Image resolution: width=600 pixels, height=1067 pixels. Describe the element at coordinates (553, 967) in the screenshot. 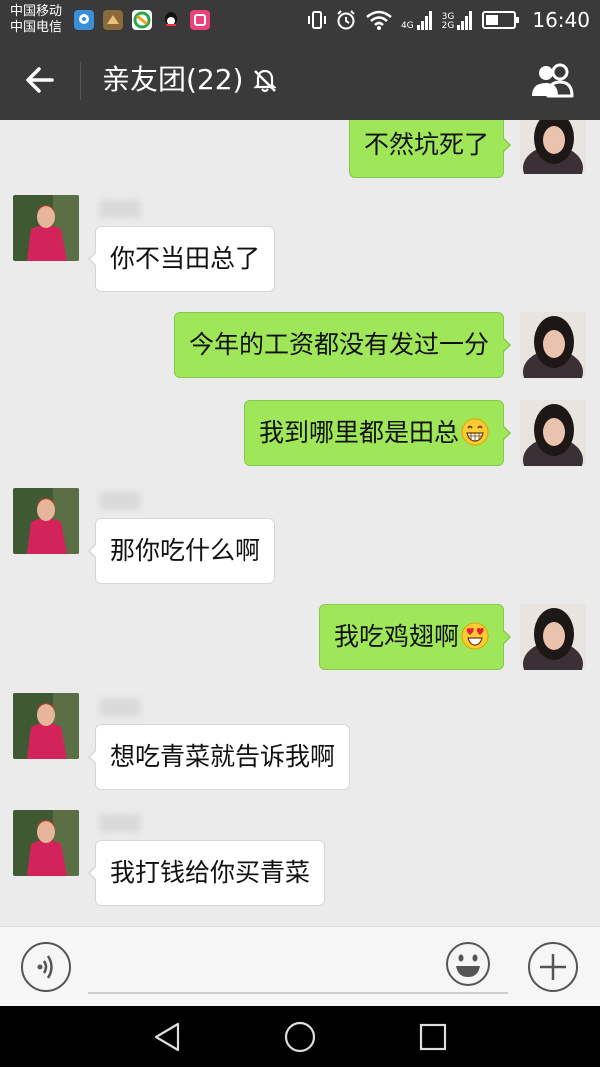

I see `plus-icon` at that location.